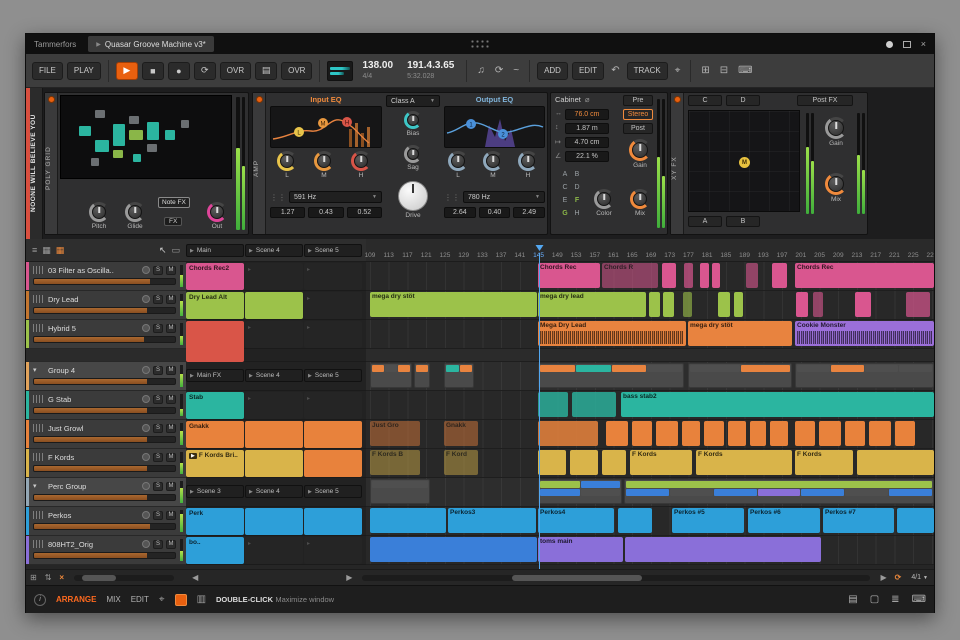  I want to click on drive-knob: Drive, so click(413, 200).